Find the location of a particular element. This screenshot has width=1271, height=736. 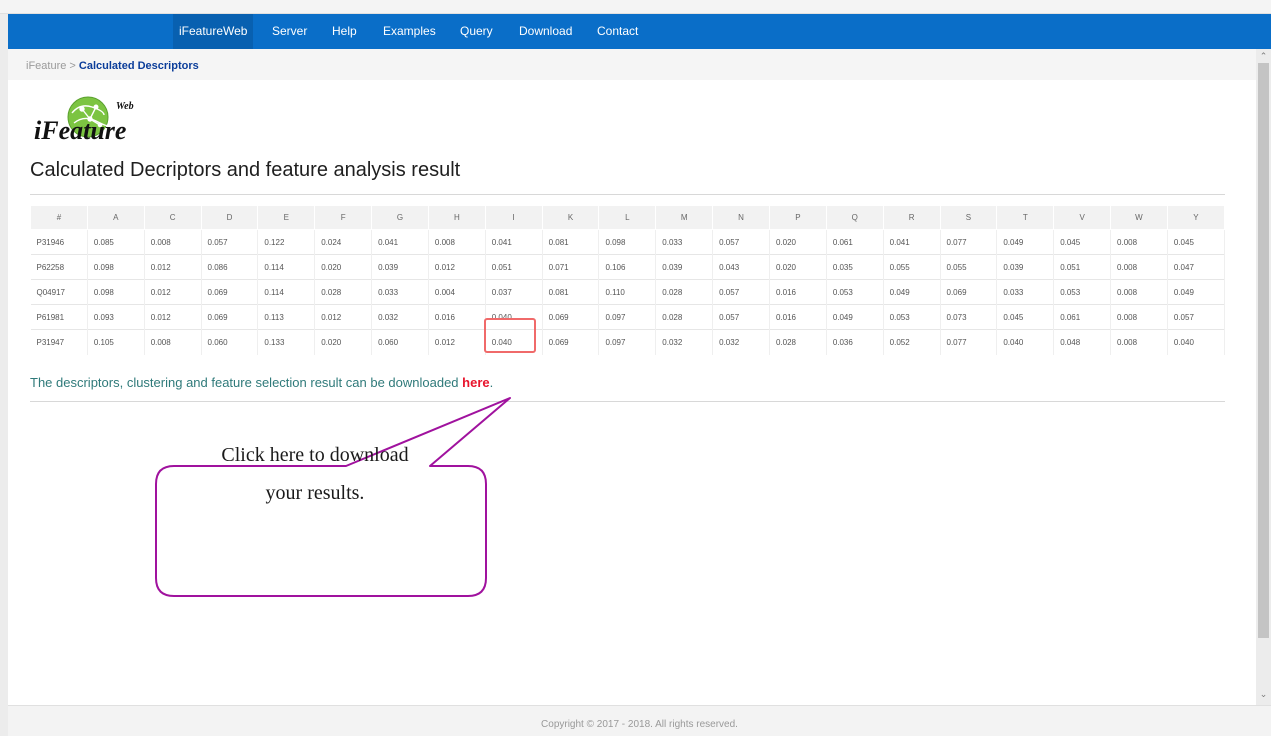

callout-bubble is located at coordinates (333, 497).